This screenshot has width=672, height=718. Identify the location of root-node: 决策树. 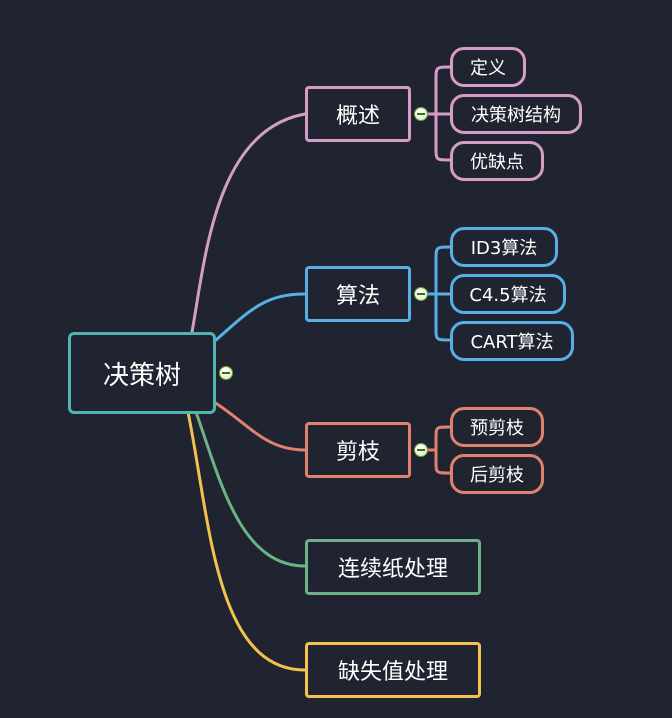
(142, 373).